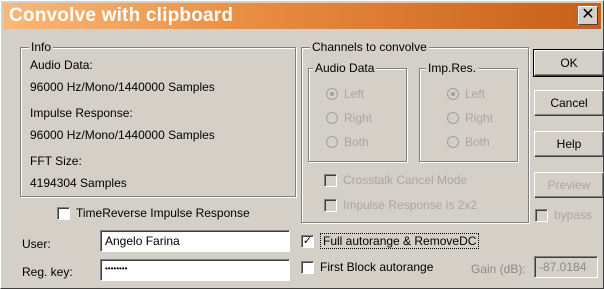 The image size is (604, 289). What do you see at coordinates (569, 144) in the screenshot?
I see `help-button: Help` at bounding box center [569, 144].